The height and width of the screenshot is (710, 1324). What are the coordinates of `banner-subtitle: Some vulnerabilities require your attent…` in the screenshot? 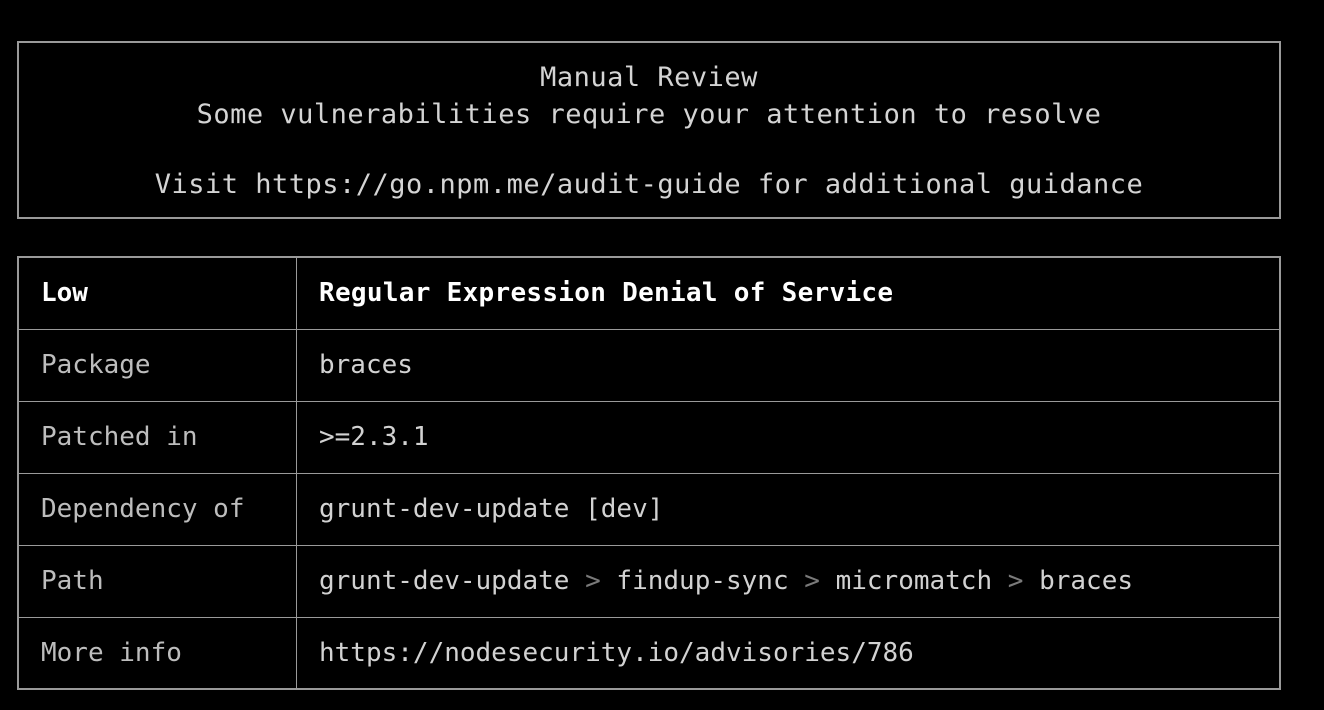 It's located at (649, 114).